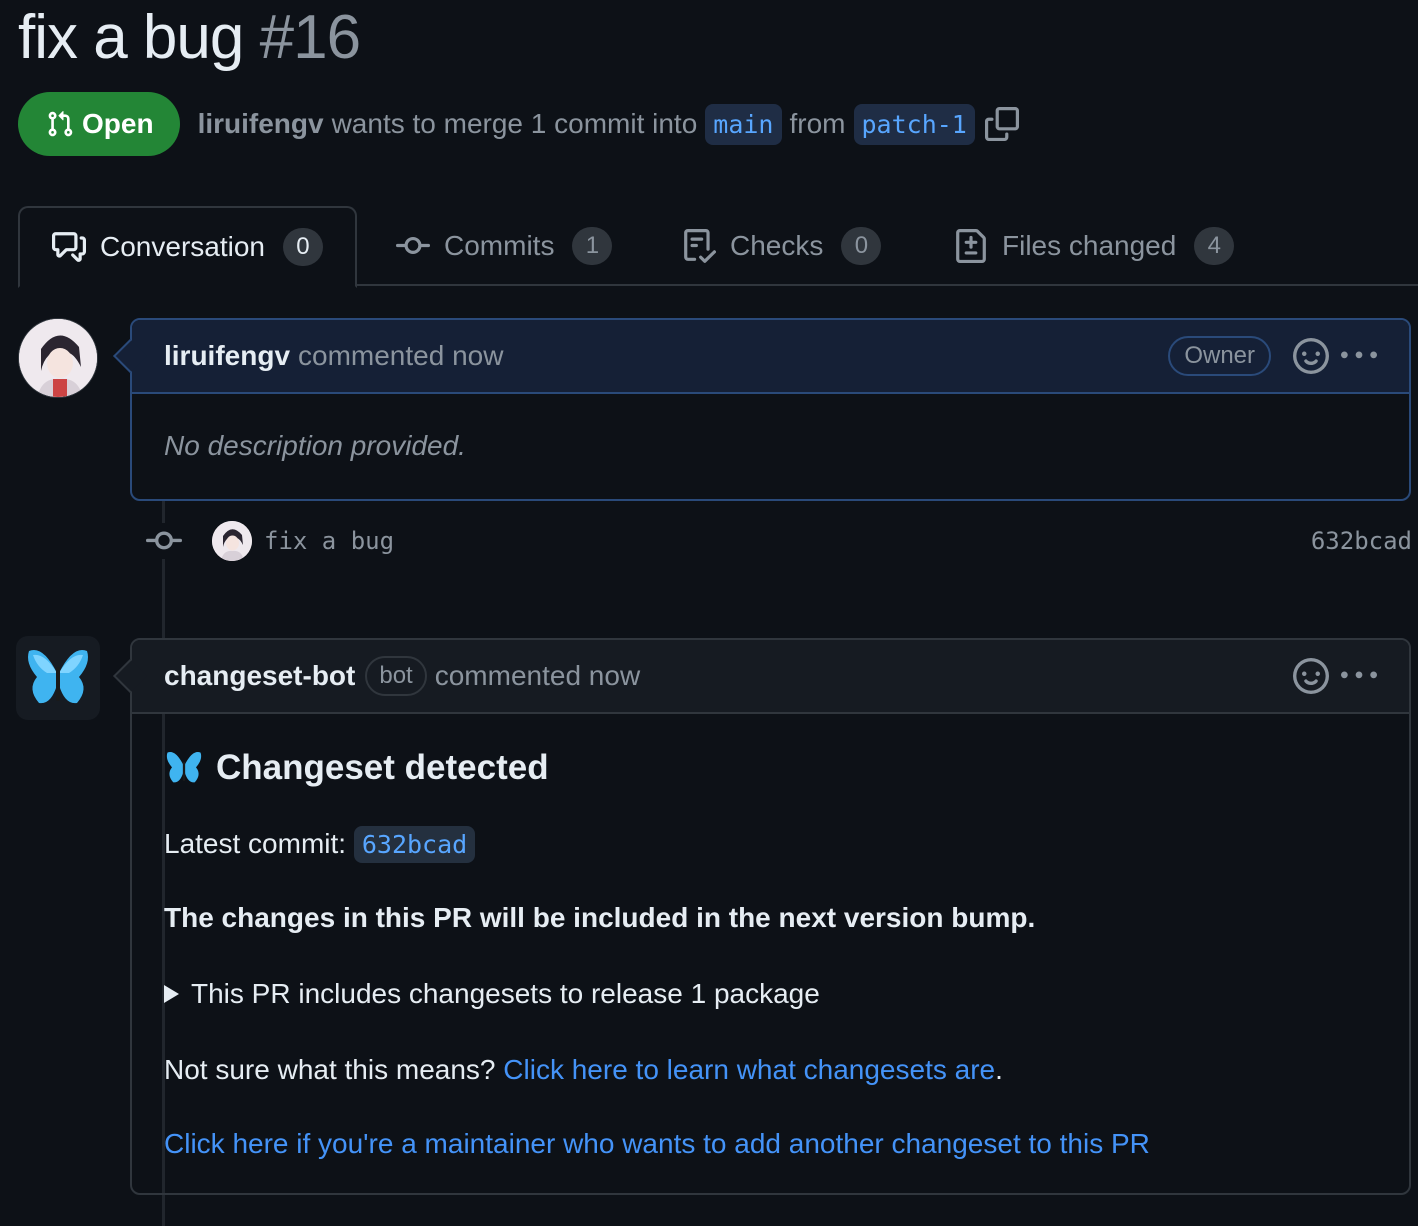  Describe the element at coordinates (118, 123) in the screenshot. I see `status-label: Open` at that location.